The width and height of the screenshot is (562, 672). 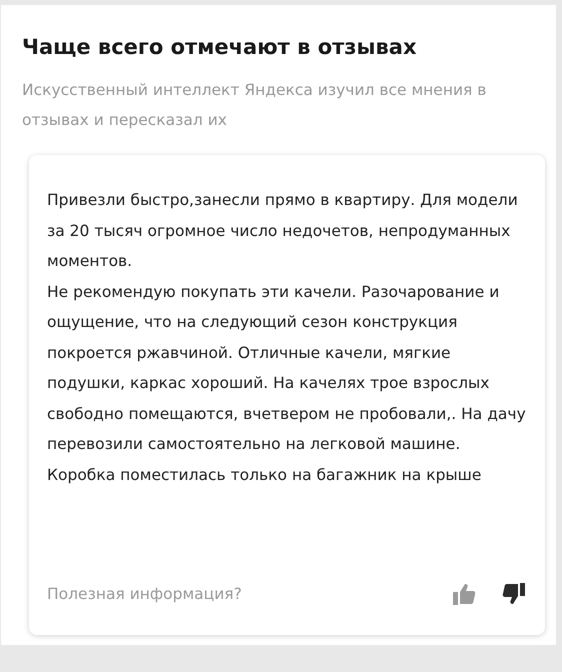 What do you see at coordinates (255, 105) in the screenshot?
I see `section-subtitle: Искусственный интеллект Яндекса изучил все мнения в отзывах и пересказал их` at bounding box center [255, 105].